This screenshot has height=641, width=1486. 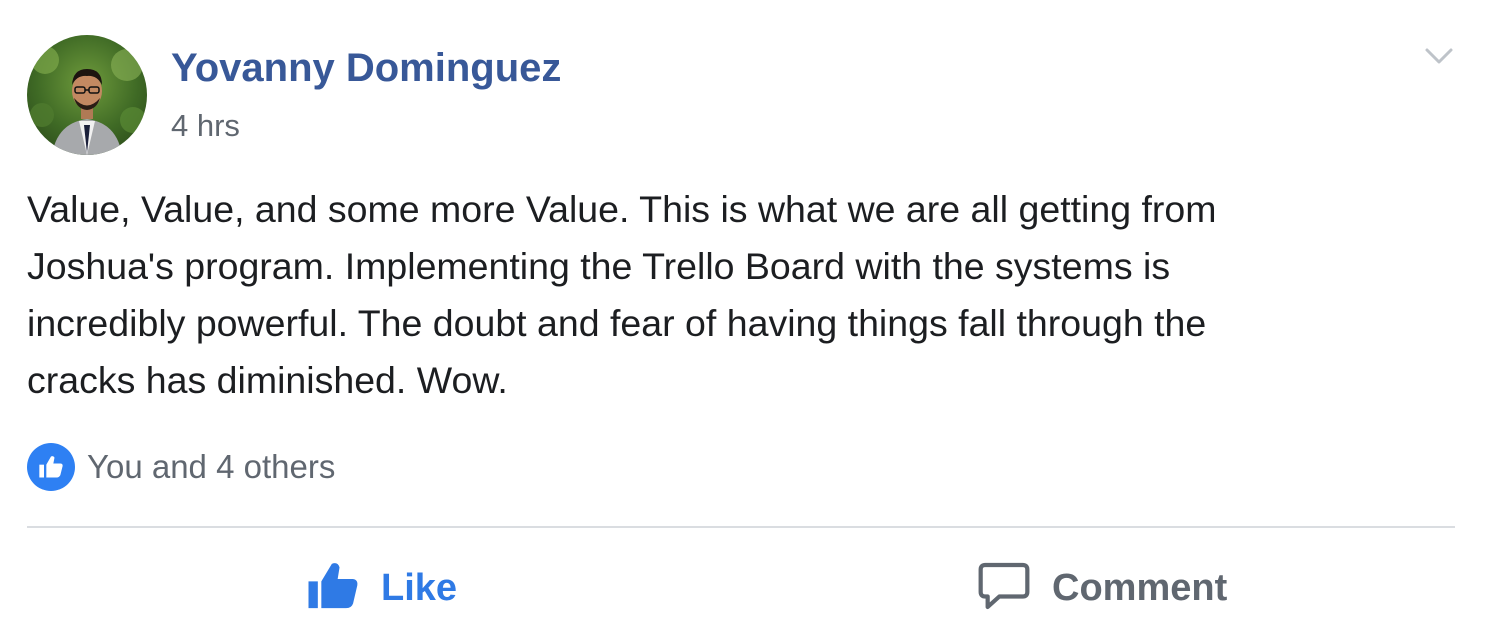 I want to click on like-label: Like, so click(x=419, y=587).